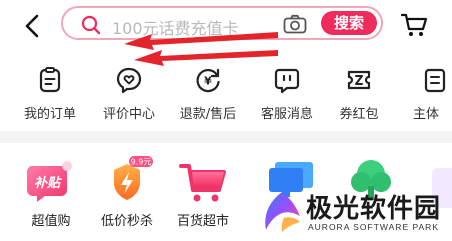  What do you see at coordinates (91, 25) in the screenshot?
I see `search-icon` at bounding box center [91, 25].